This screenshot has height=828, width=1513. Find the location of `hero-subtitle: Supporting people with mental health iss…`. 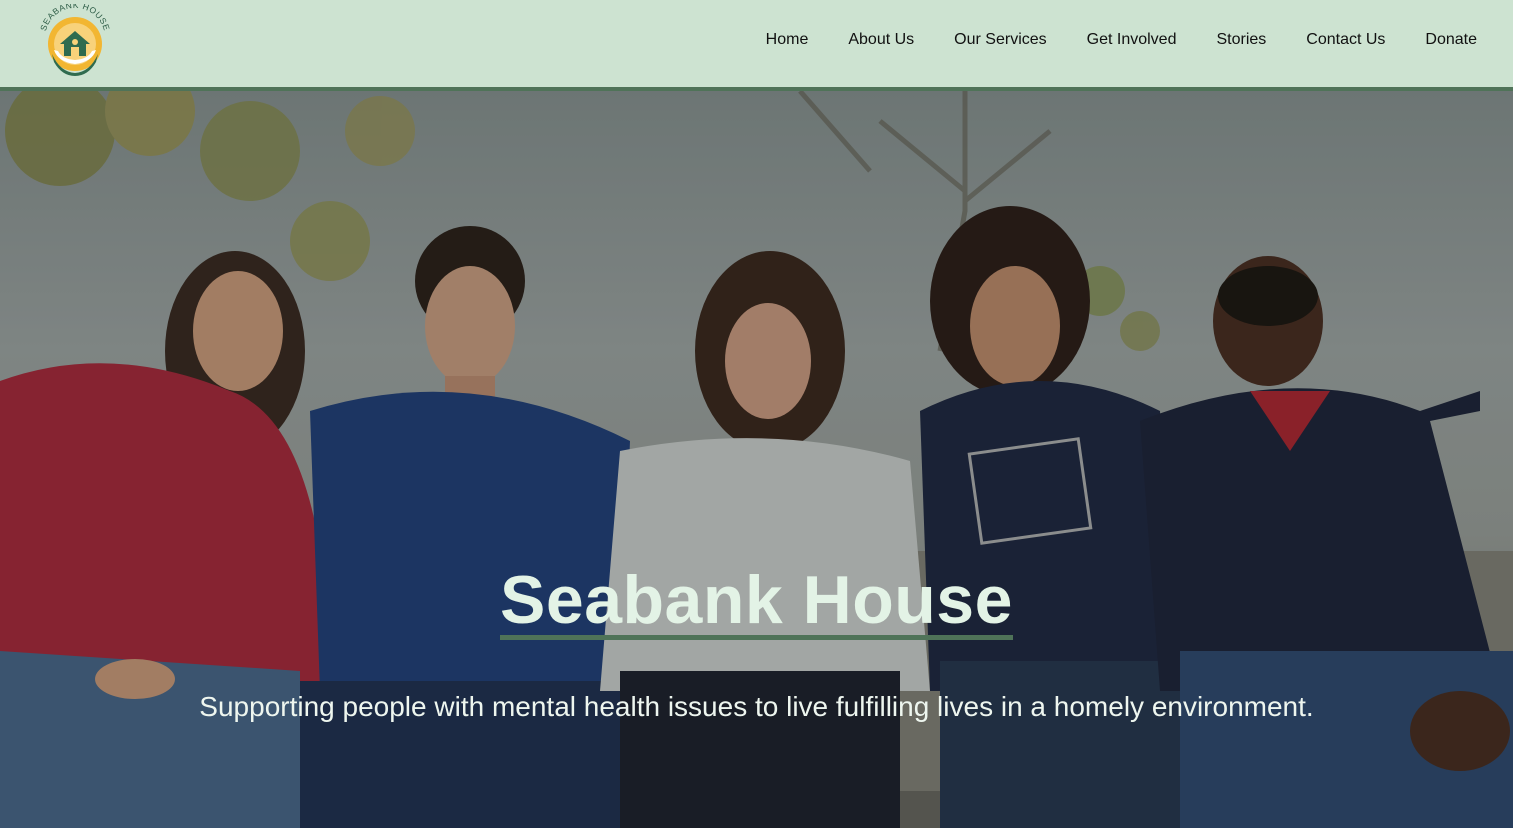

hero-subtitle: Supporting people with mental health iss… is located at coordinates (756, 706).